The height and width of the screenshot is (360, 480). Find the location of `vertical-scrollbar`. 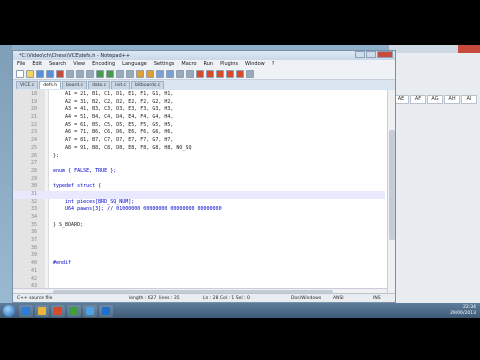

vertical-scrollbar is located at coordinates (391, 192).